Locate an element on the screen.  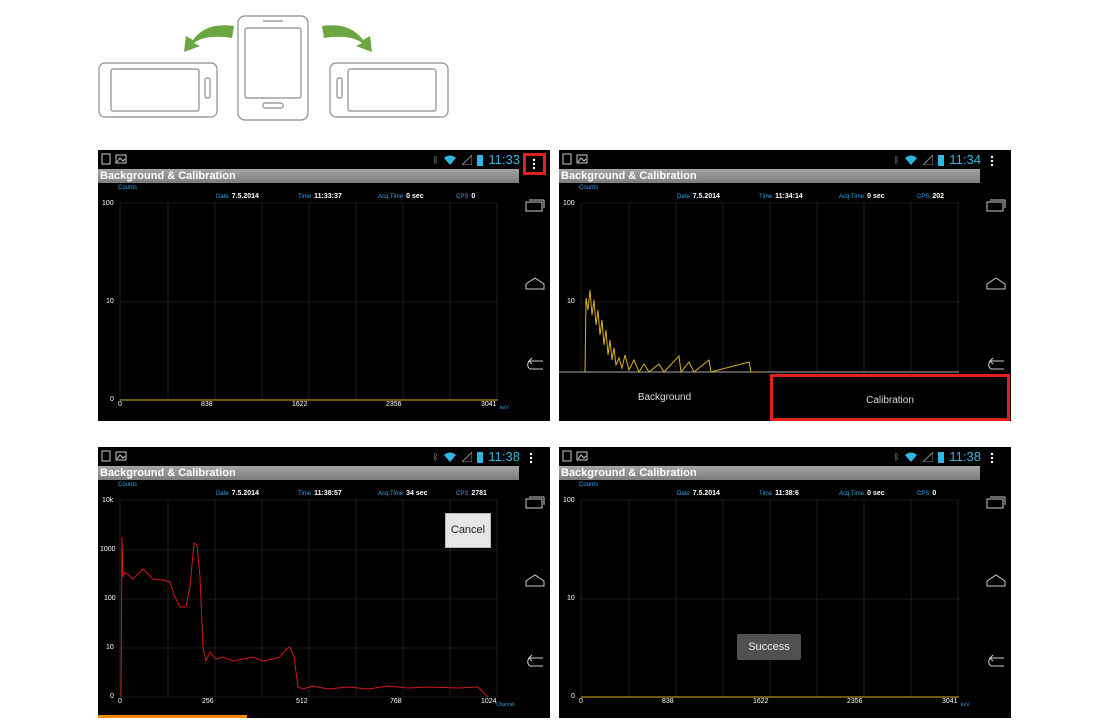
x-tick: 1024 is located at coordinates (489, 701).